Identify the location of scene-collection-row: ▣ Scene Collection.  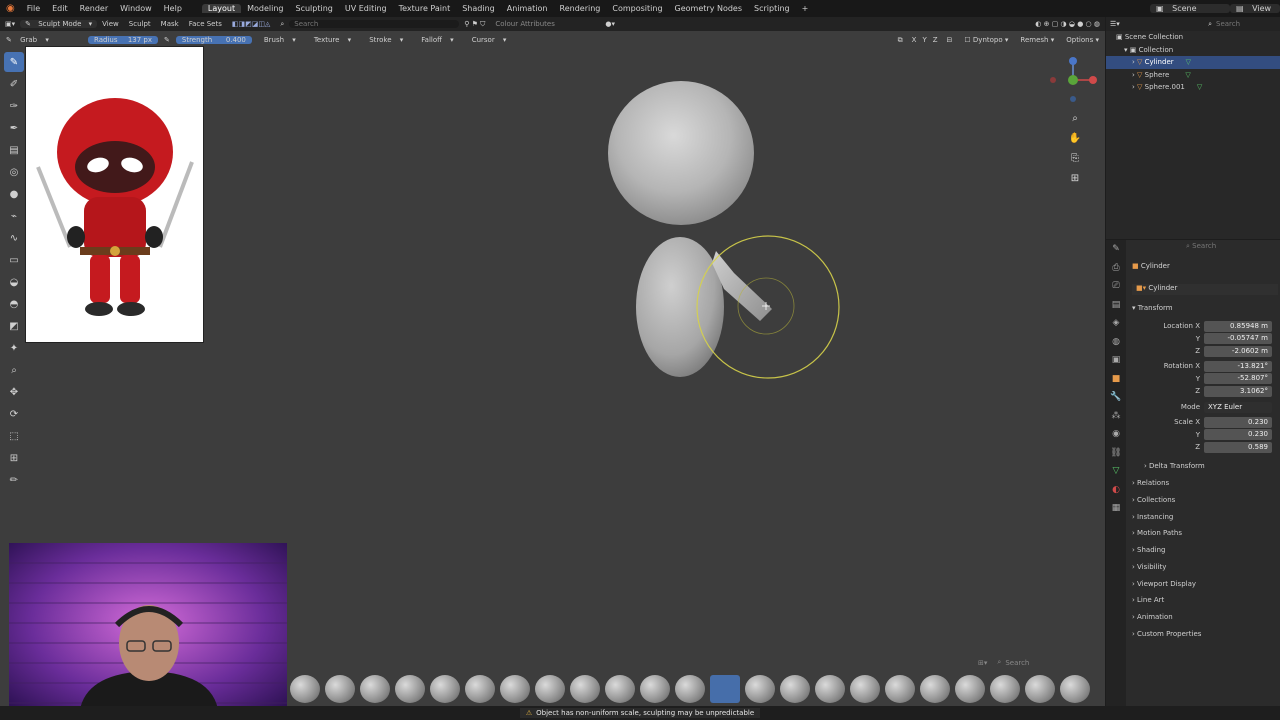
(1193, 37).